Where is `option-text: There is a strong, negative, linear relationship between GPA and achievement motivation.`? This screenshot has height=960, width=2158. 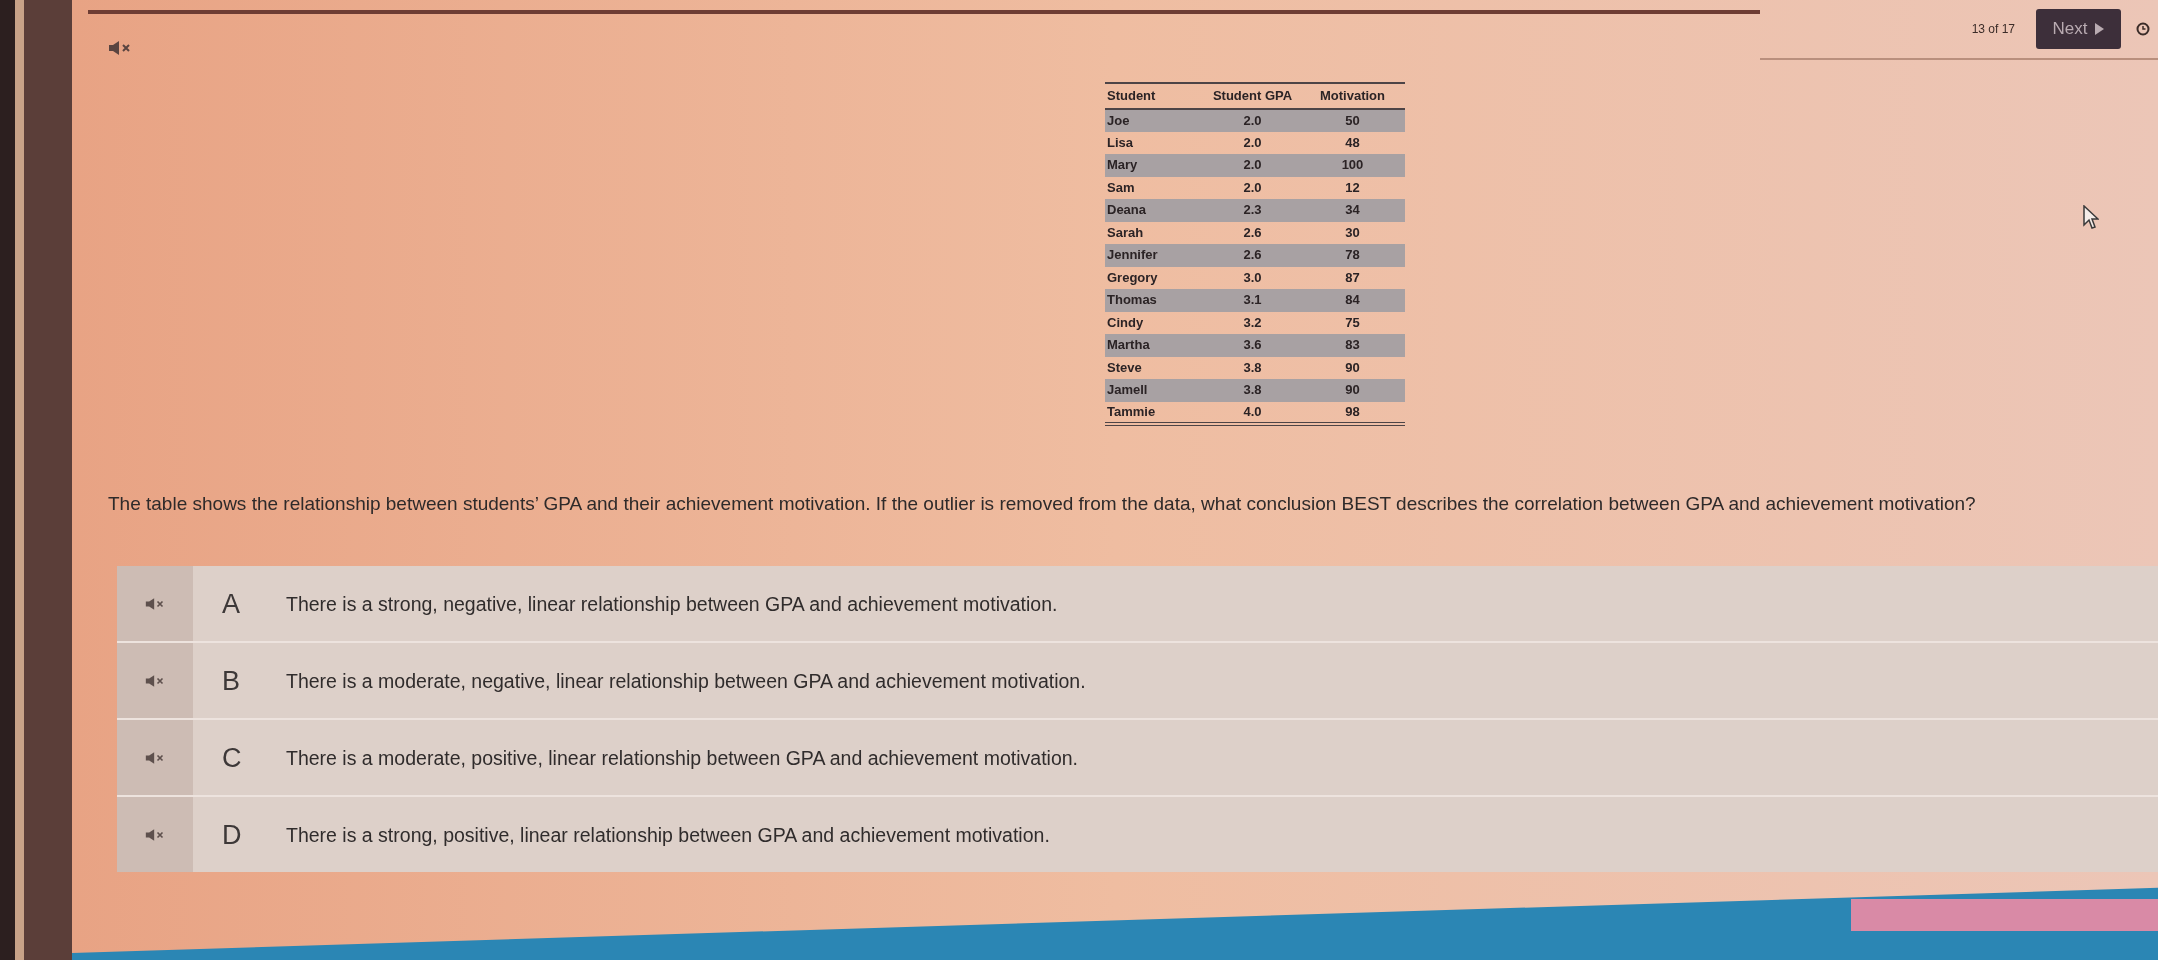 option-text: There is a strong, negative, linear relationship between GPA and achievement motivation. is located at coordinates (672, 603).